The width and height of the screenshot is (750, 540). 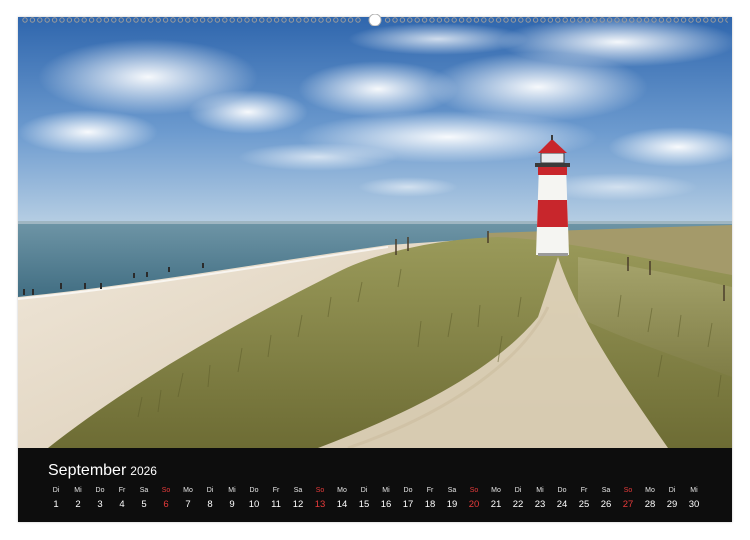 What do you see at coordinates (78, 504) in the screenshot?
I see `day-number: 2` at bounding box center [78, 504].